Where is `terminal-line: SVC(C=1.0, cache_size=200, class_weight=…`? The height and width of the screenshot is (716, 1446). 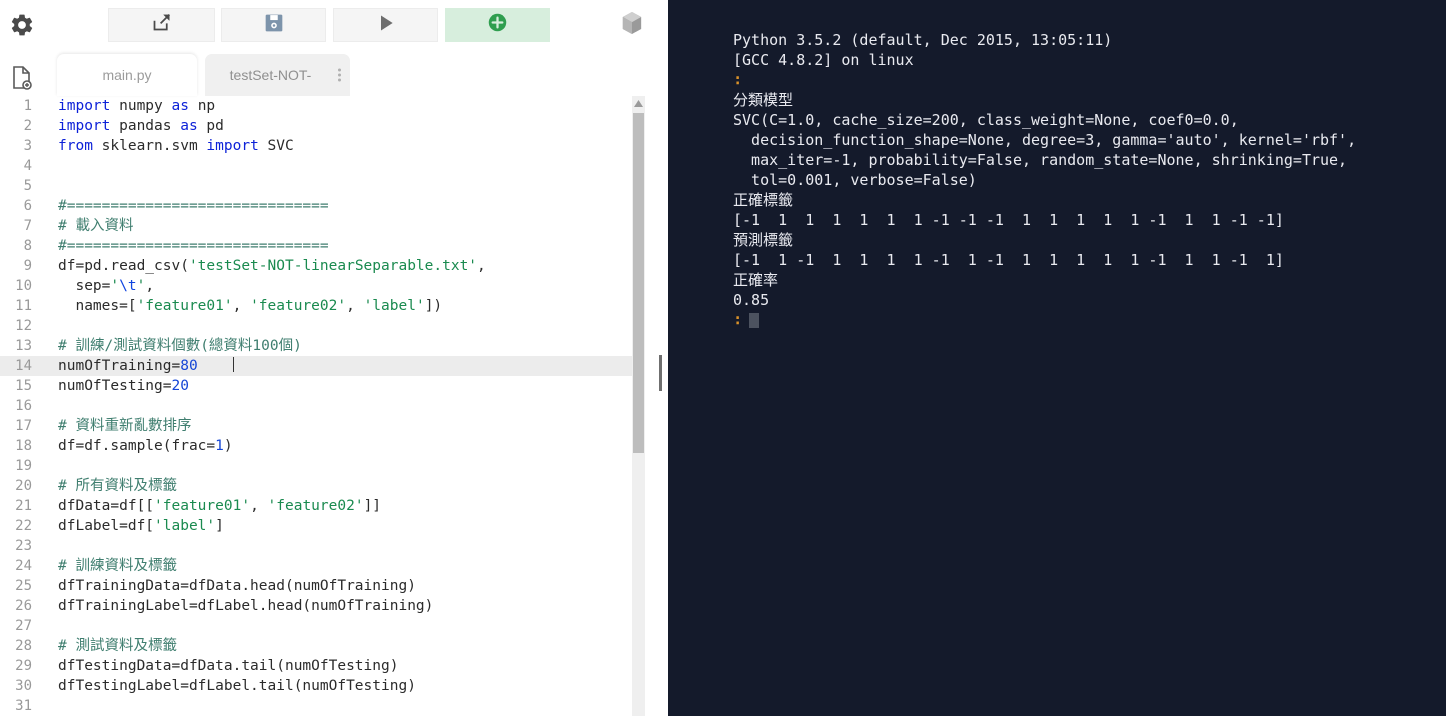 terminal-line: SVC(C=1.0, cache_size=200, class_weight=… is located at coordinates (1085, 120).